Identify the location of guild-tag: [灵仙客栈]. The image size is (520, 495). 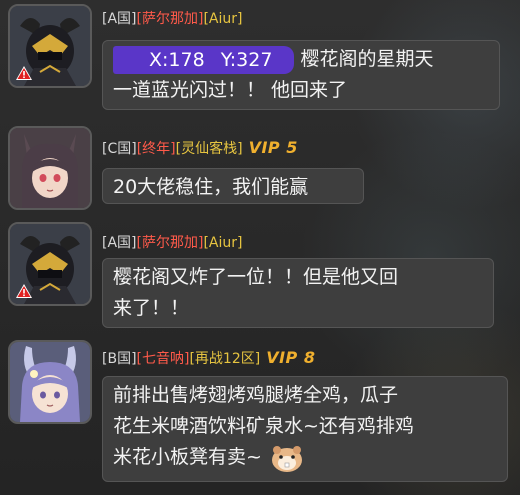
(209, 149).